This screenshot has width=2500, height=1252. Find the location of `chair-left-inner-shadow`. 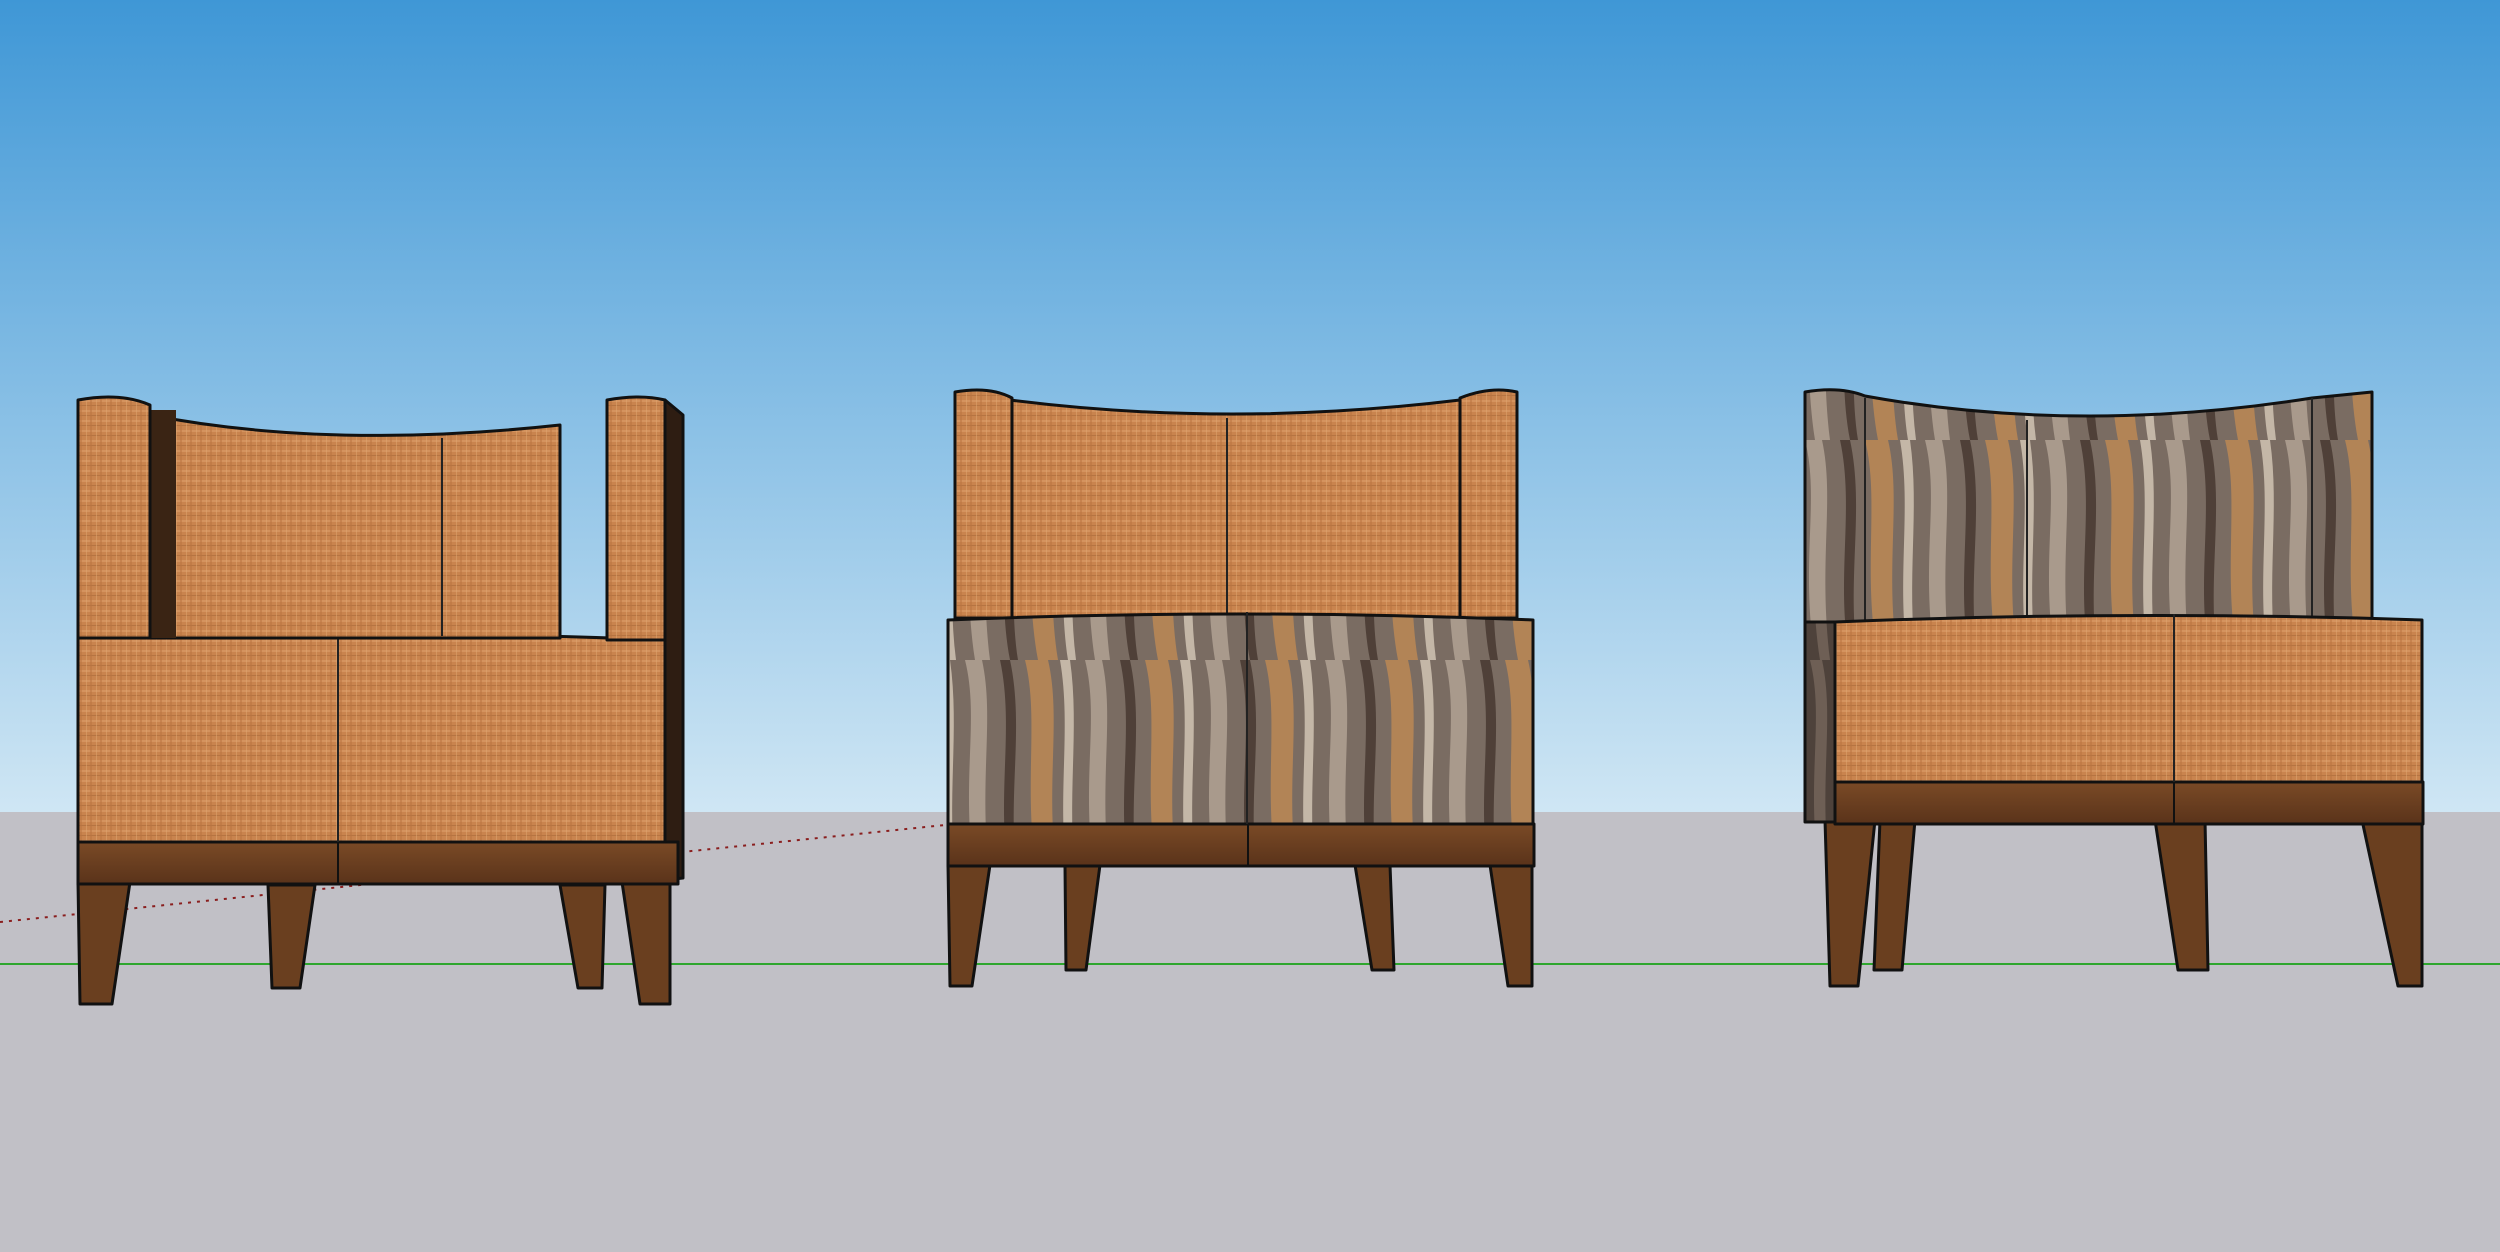

chair-left-inner-shadow is located at coordinates (163, 524).